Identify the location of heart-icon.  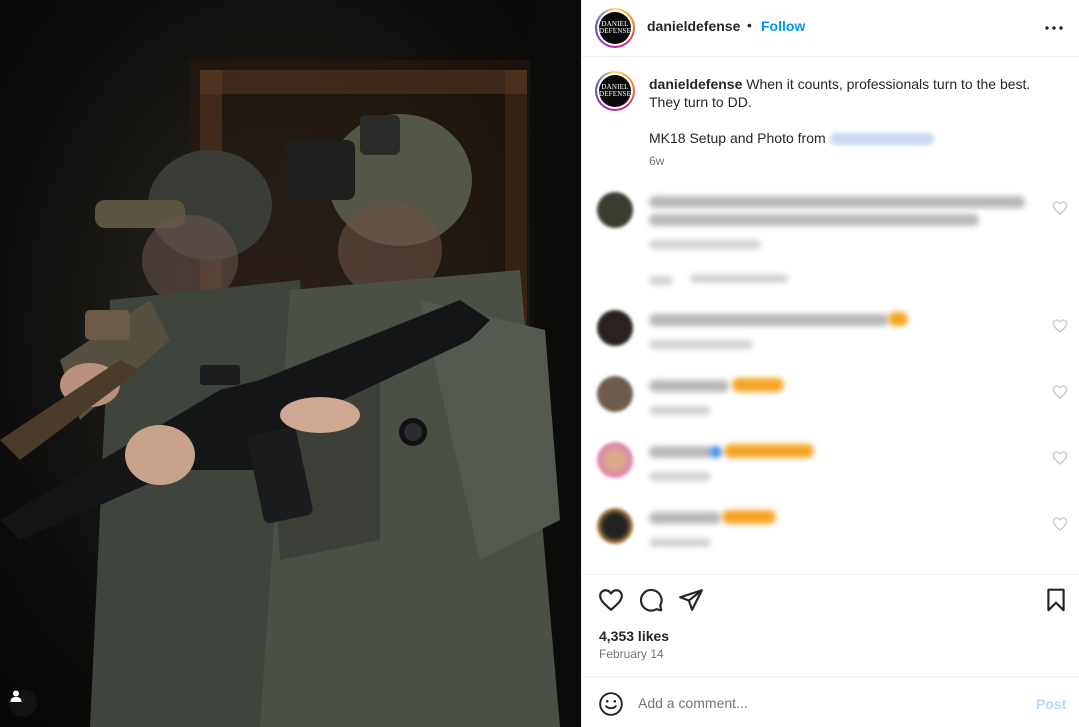
(611, 600).